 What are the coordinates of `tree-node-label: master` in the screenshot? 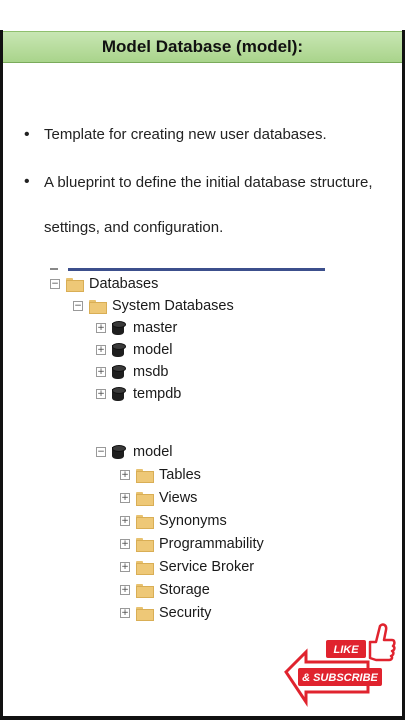 It's located at (155, 328).